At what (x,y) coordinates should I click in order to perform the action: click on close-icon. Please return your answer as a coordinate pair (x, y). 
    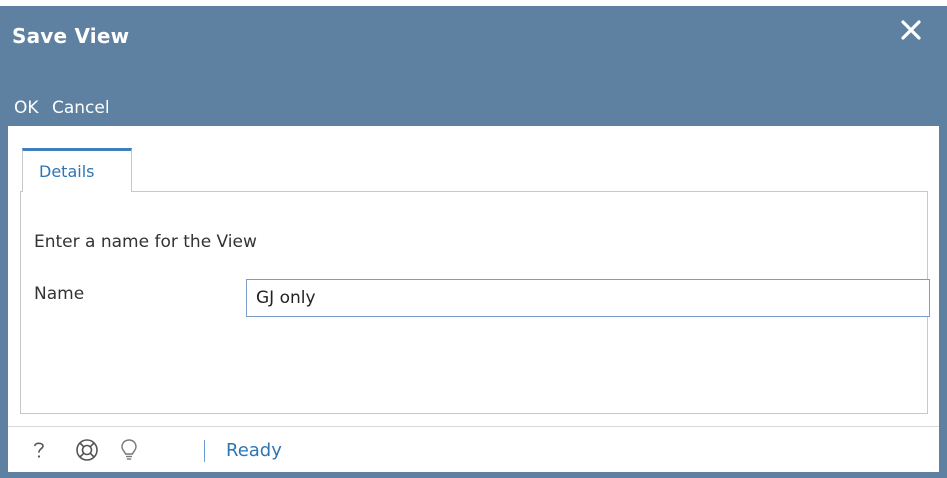
    Looking at the image, I should click on (911, 30).